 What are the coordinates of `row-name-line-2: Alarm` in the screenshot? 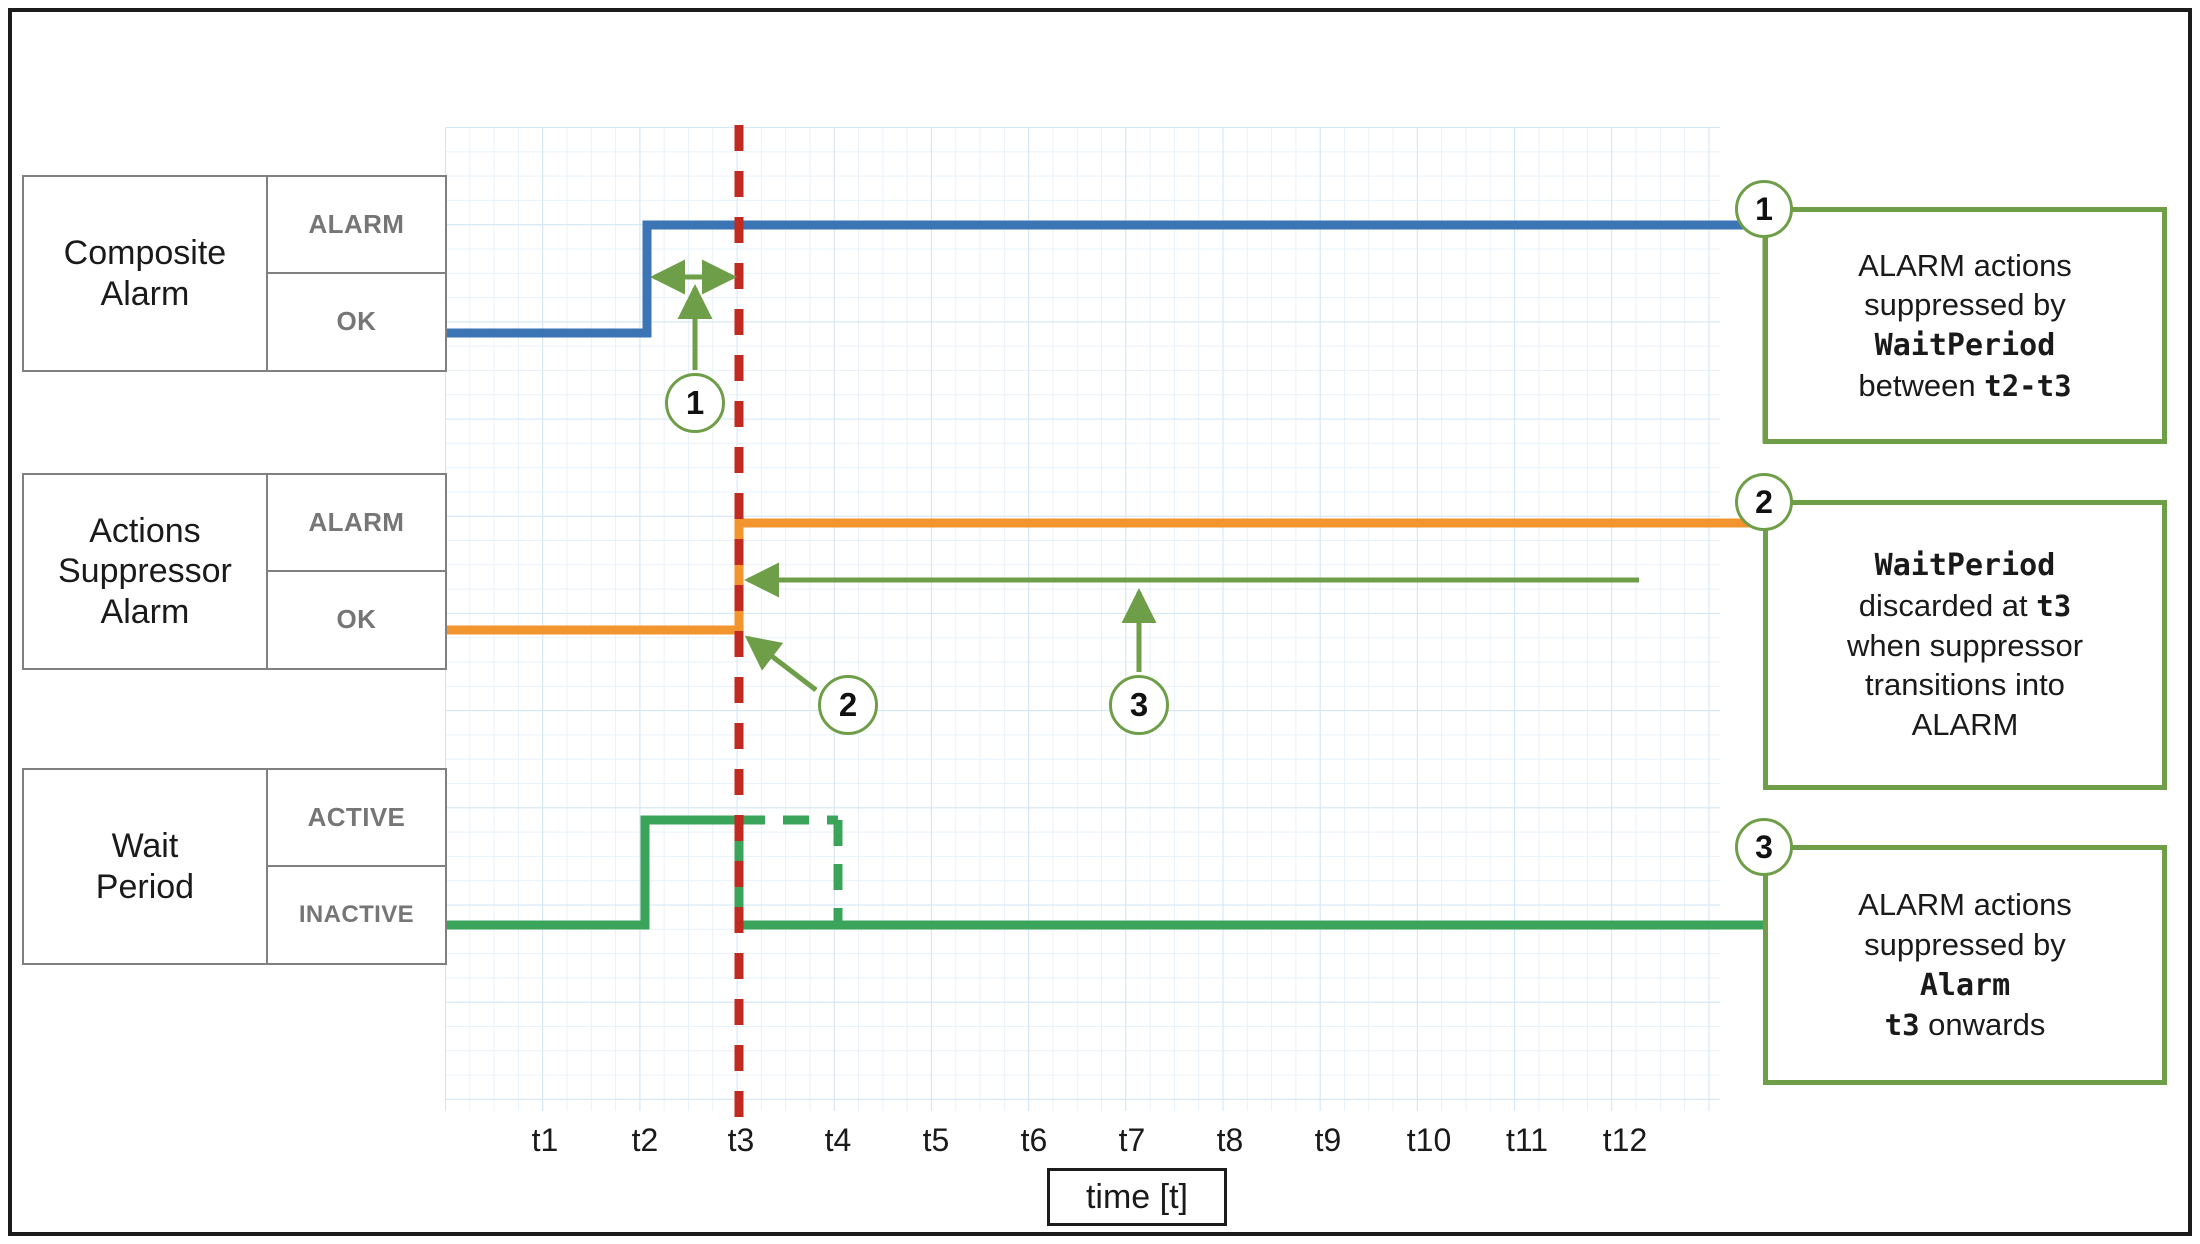 It's located at (145, 293).